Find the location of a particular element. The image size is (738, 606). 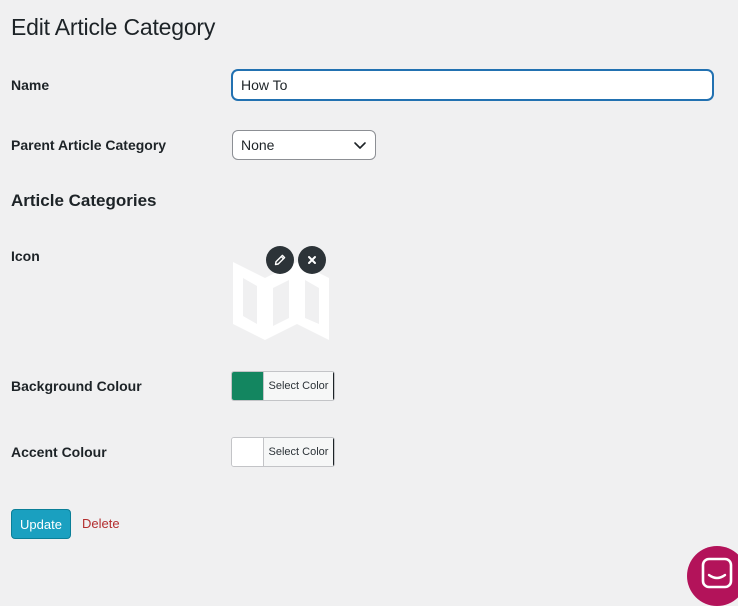

close-icon is located at coordinates (312, 260).